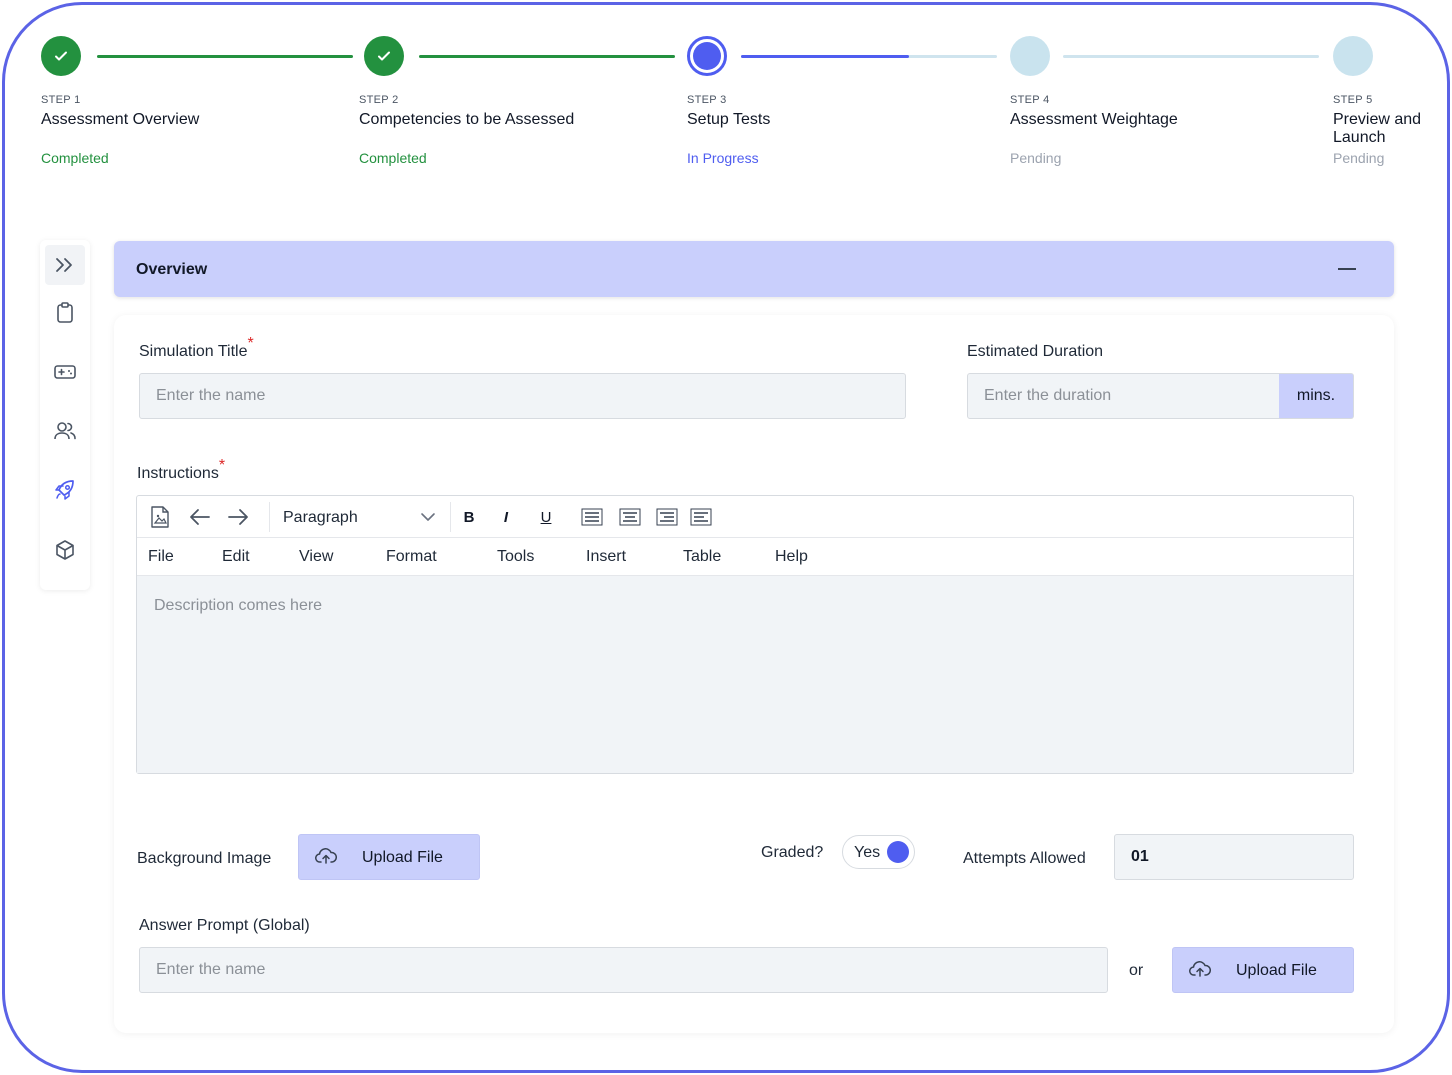 Image resolution: width=1452 pixels, height=1075 pixels. I want to click on simulation-title-label: Simulation Title*, so click(196, 347).